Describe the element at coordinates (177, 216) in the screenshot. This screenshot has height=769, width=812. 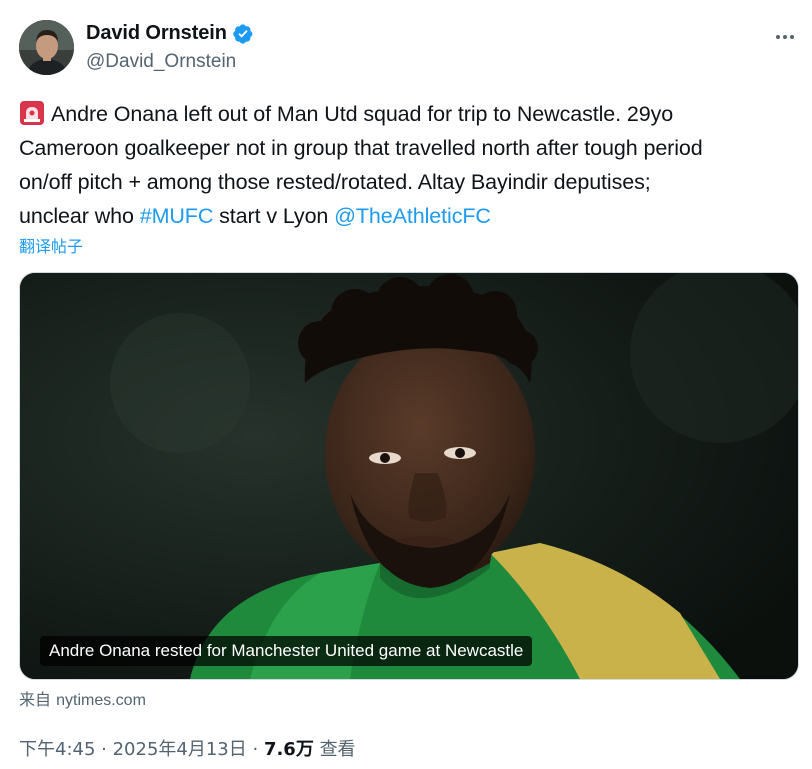
I see `hashtag-link: #MUFC` at that location.